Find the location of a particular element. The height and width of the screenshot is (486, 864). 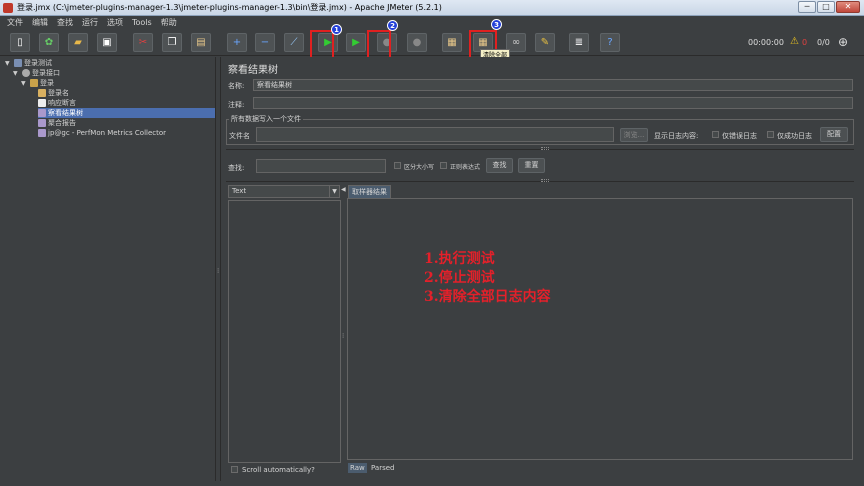

cut-button: ✂ is located at coordinates (143, 42).